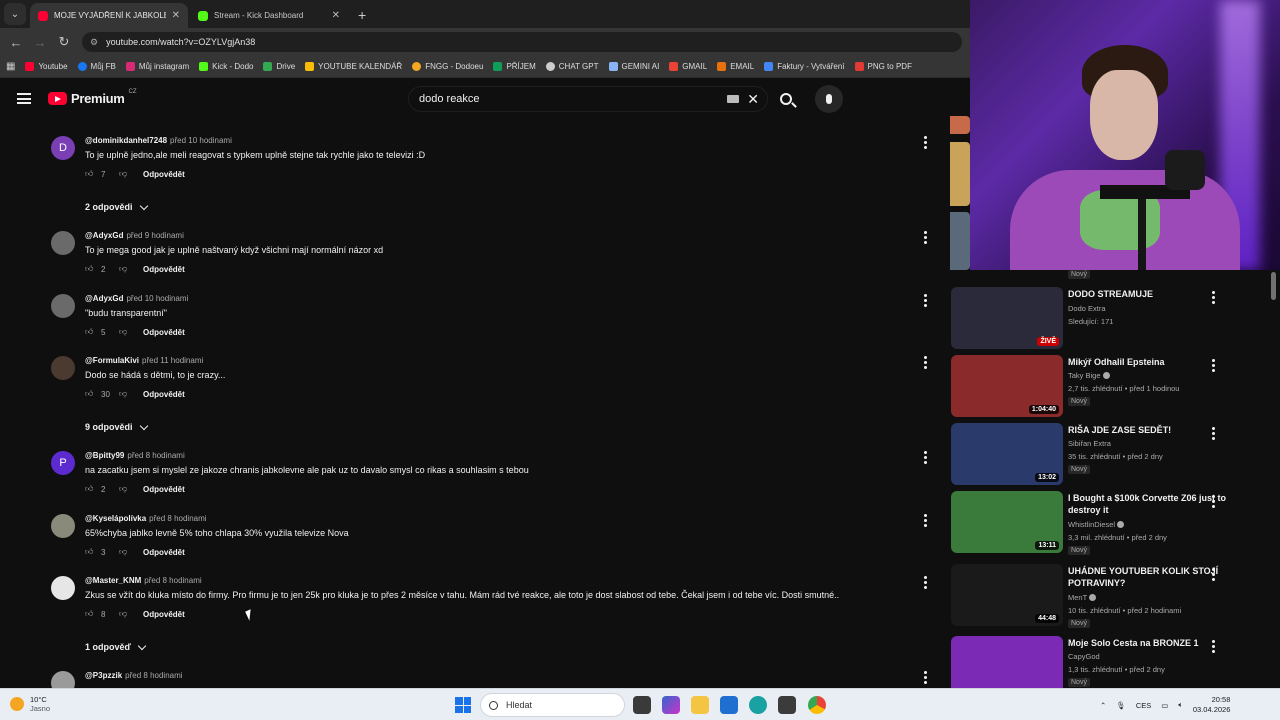 This screenshot has width=1280, height=720. I want to click on tab-youtube: MOJE VYJÁDŘENÍ K JABKOLEVNE ✕, so click(109, 15).